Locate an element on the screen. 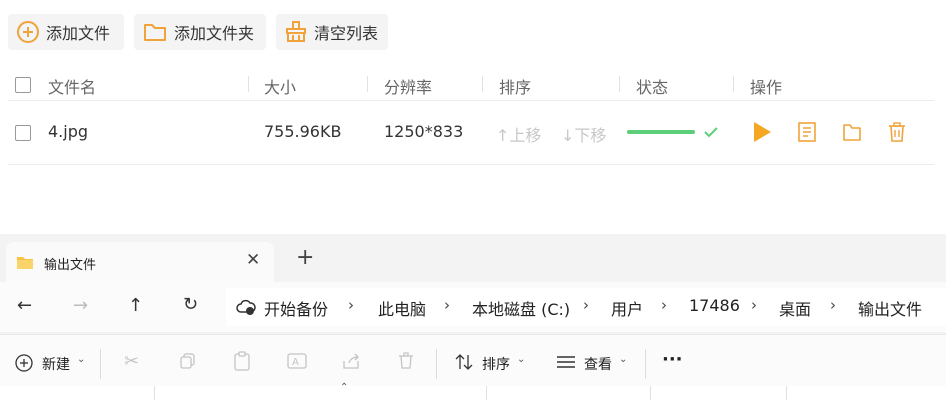  share-icon is located at coordinates (352, 361).